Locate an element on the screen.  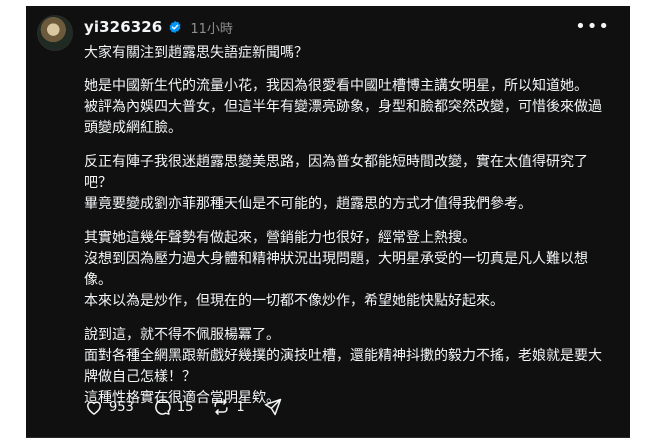
like-count: 953 is located at coordinates (121, 407).